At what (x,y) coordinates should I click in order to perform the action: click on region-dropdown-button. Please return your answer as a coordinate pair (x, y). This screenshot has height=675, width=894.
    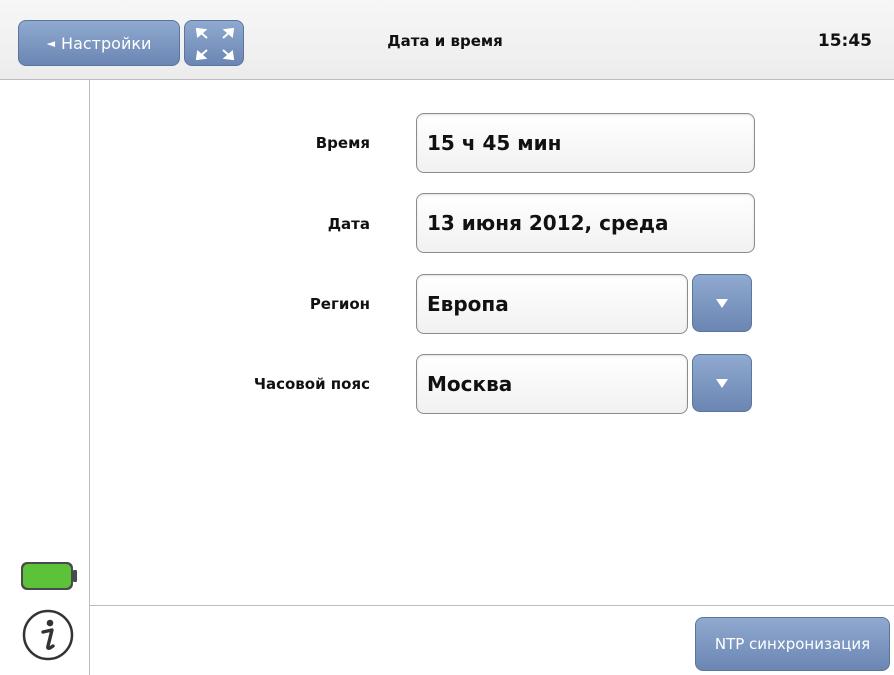
    Looking at the image, I should click on (722, 303).